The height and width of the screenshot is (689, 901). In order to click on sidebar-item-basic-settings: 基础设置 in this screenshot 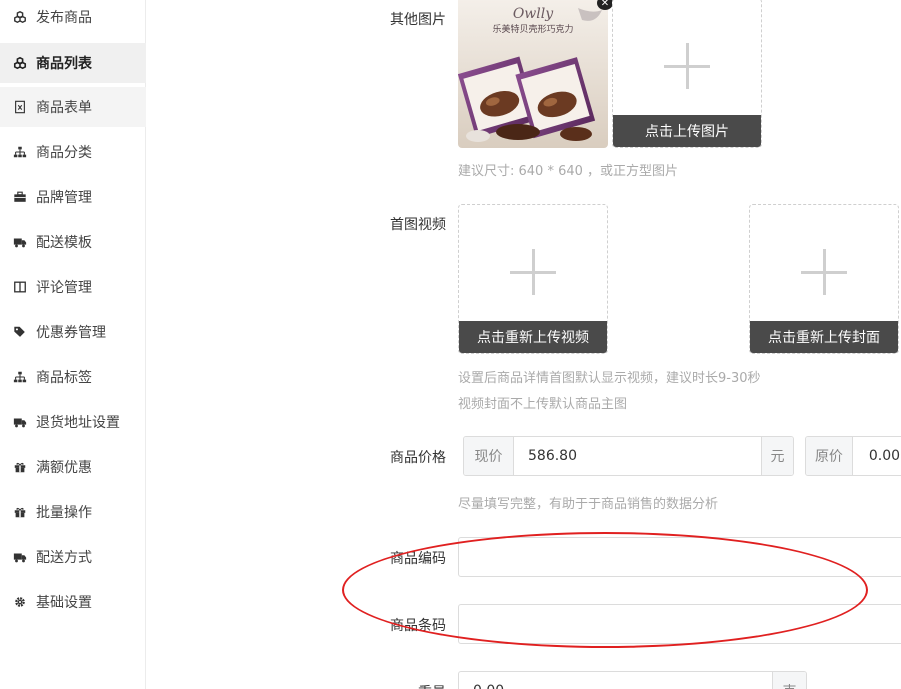, I will do `click(73, 602)`.